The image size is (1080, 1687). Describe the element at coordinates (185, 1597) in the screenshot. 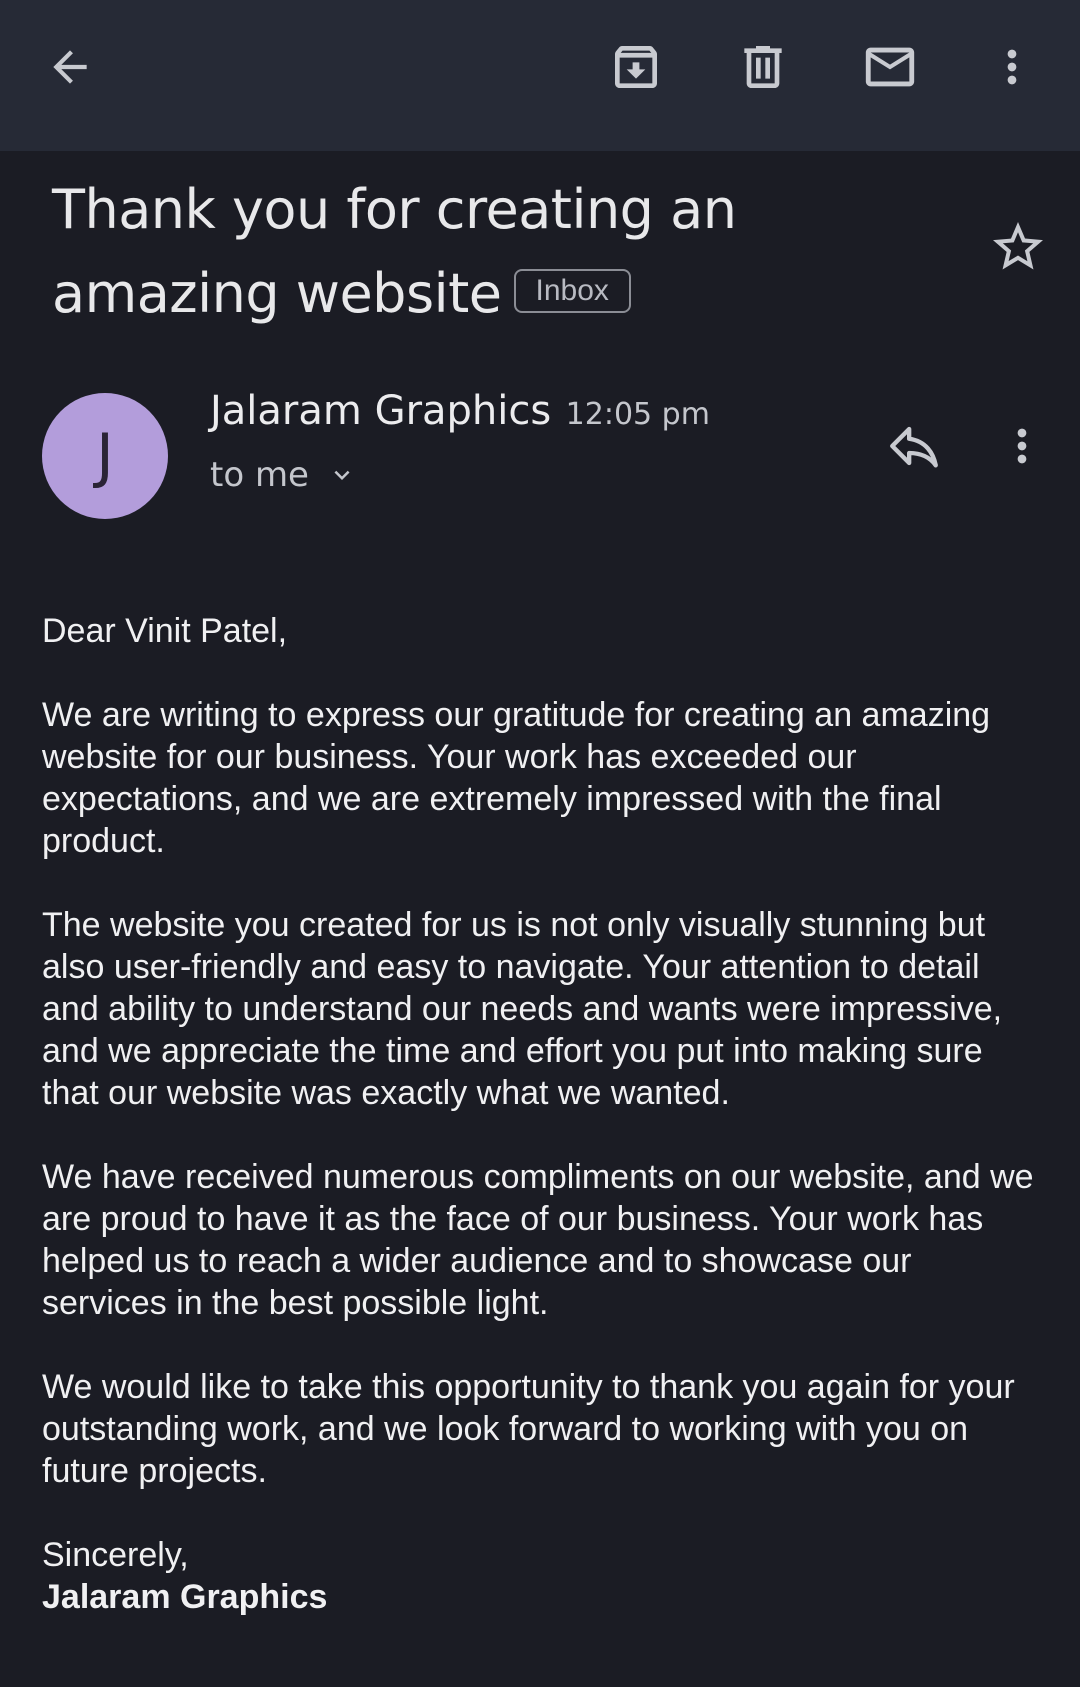

I see `signature: Jalaram Graphics` at that location.